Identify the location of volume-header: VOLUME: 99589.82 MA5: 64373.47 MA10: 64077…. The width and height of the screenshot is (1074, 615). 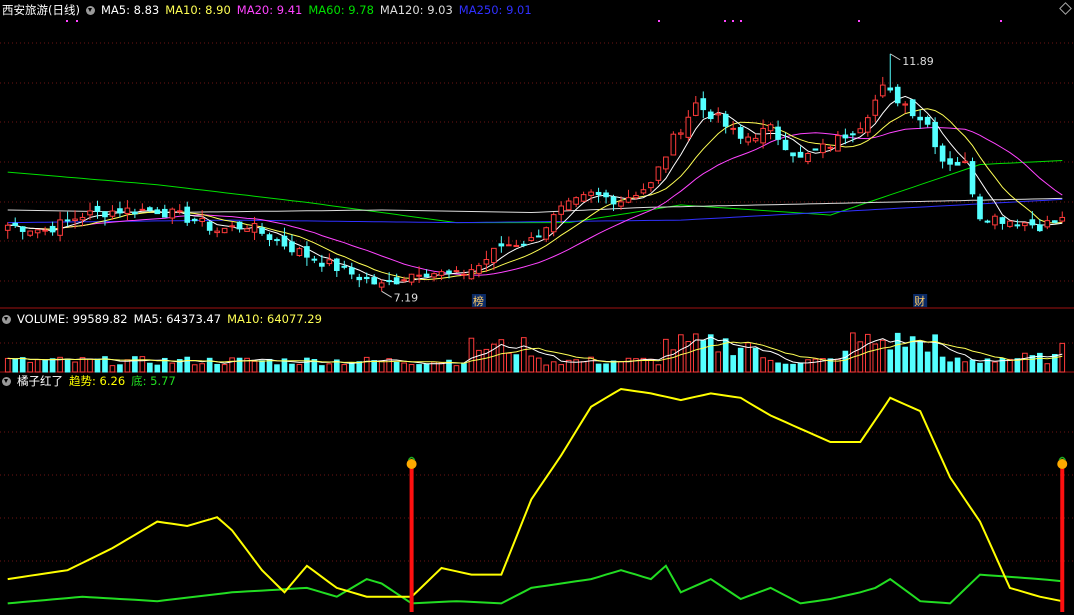
(165, 319).